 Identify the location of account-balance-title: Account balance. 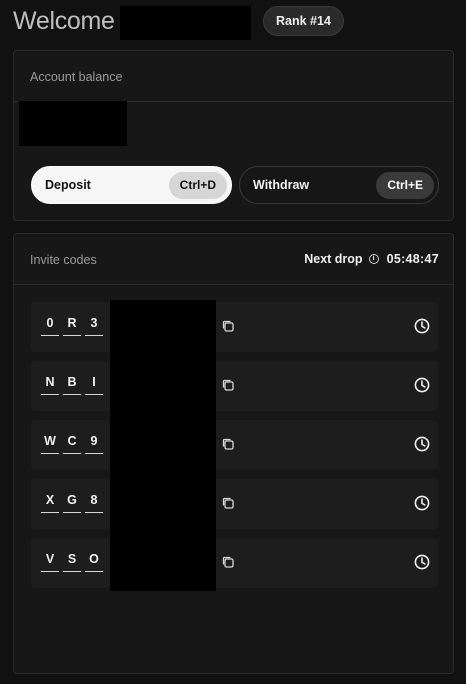
(76, 77).